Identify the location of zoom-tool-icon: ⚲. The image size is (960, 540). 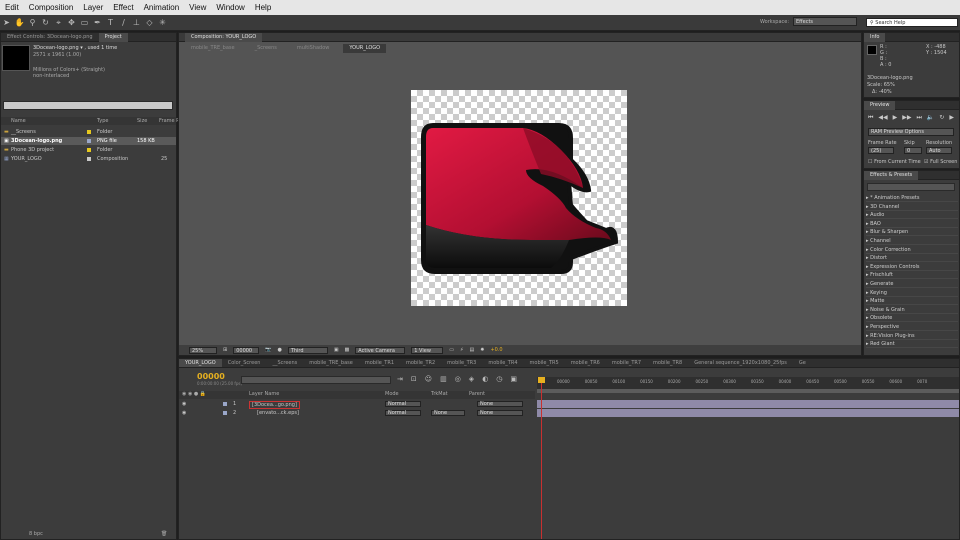
(32, 22).